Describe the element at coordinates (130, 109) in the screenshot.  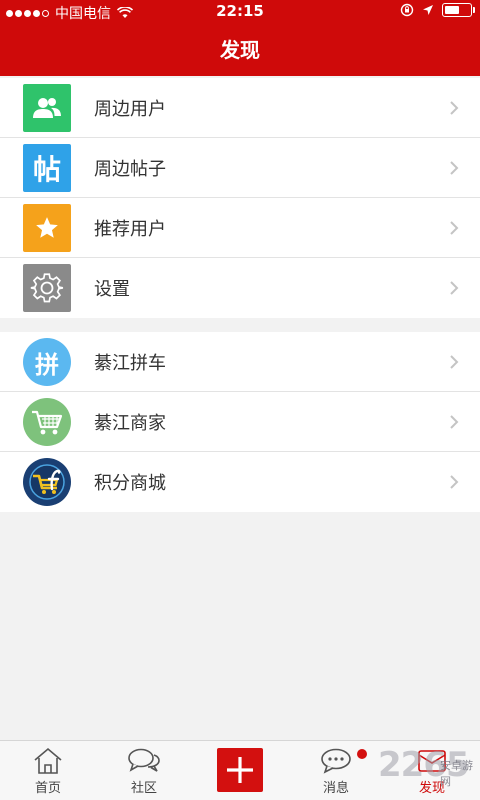
I see `menu-item-label: 周边用户` at that location.